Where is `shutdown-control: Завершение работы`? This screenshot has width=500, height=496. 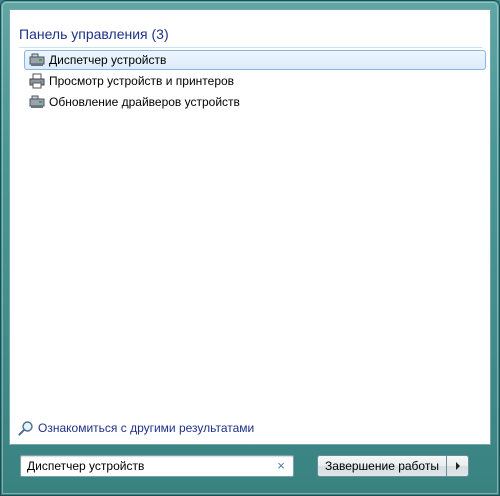
shutdown-control: Завершение работы is located at coordinates (393, 466).